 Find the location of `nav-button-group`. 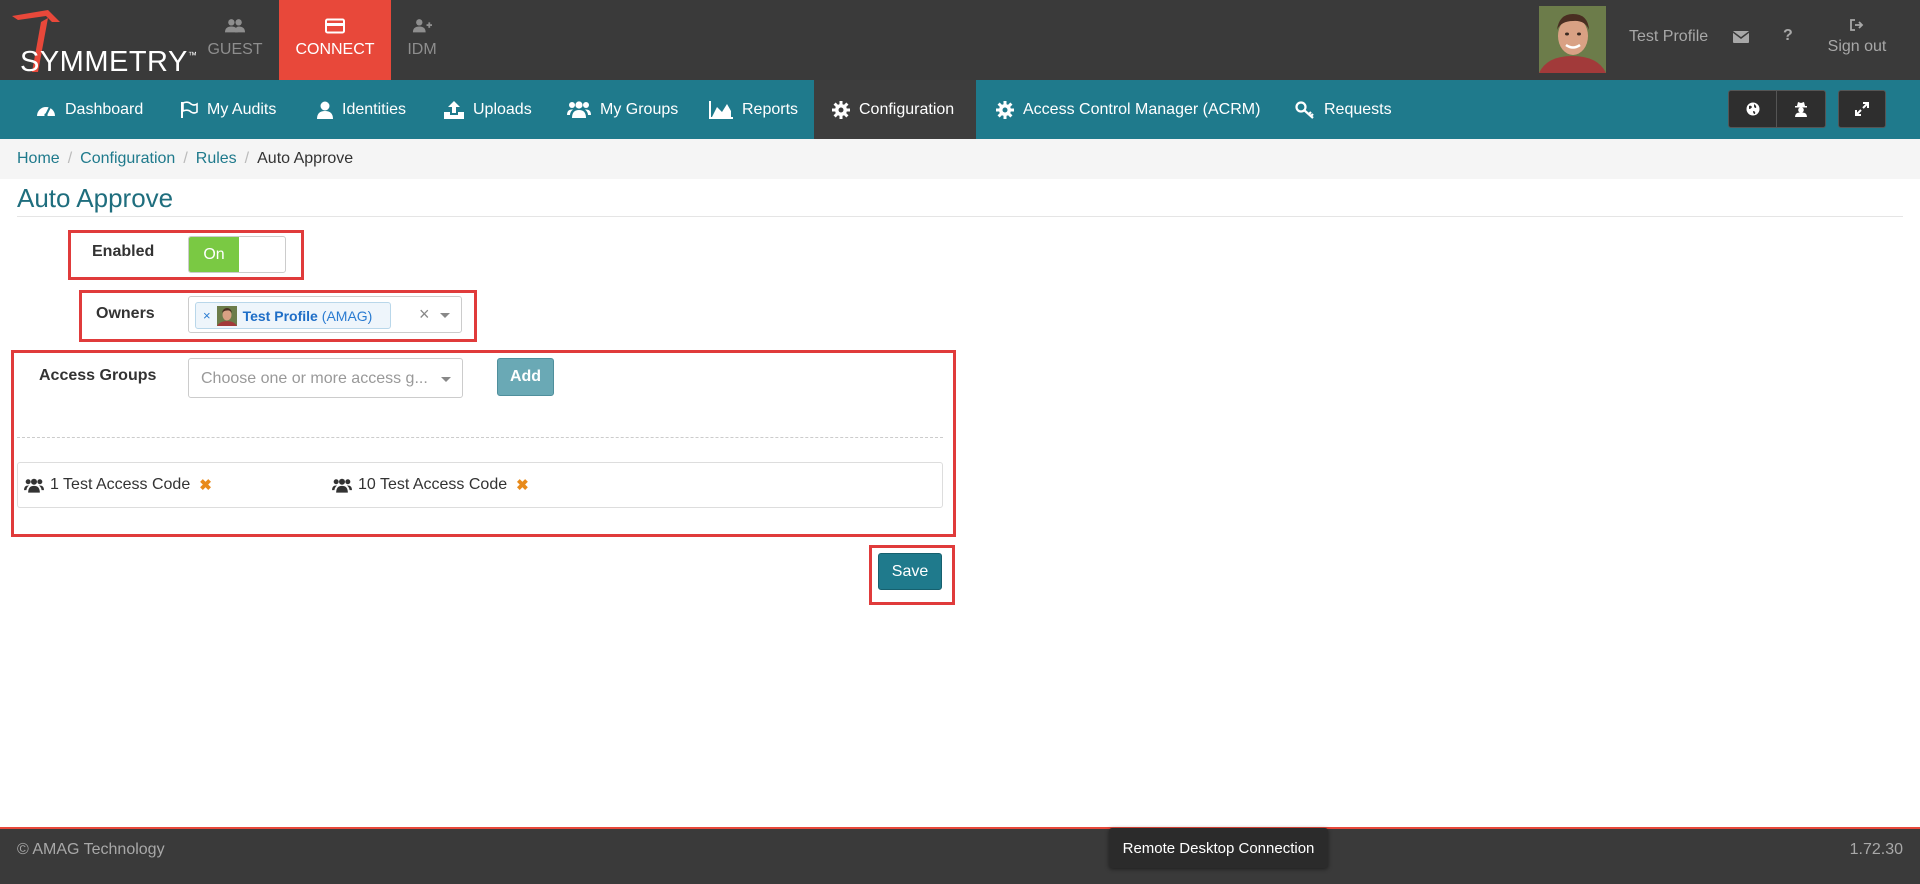

nav-button-group is located at coordinates (1777, 109).